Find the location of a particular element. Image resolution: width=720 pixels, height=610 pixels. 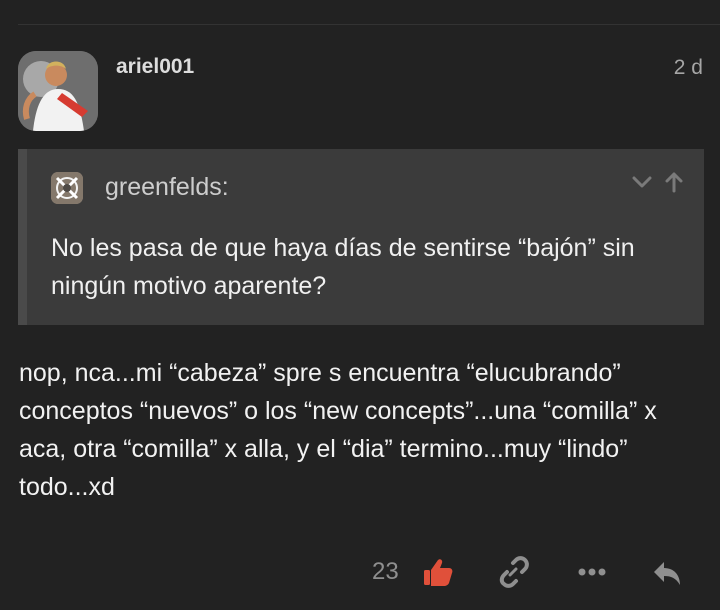

like-count: 23 is located at coordinates (385, 571).